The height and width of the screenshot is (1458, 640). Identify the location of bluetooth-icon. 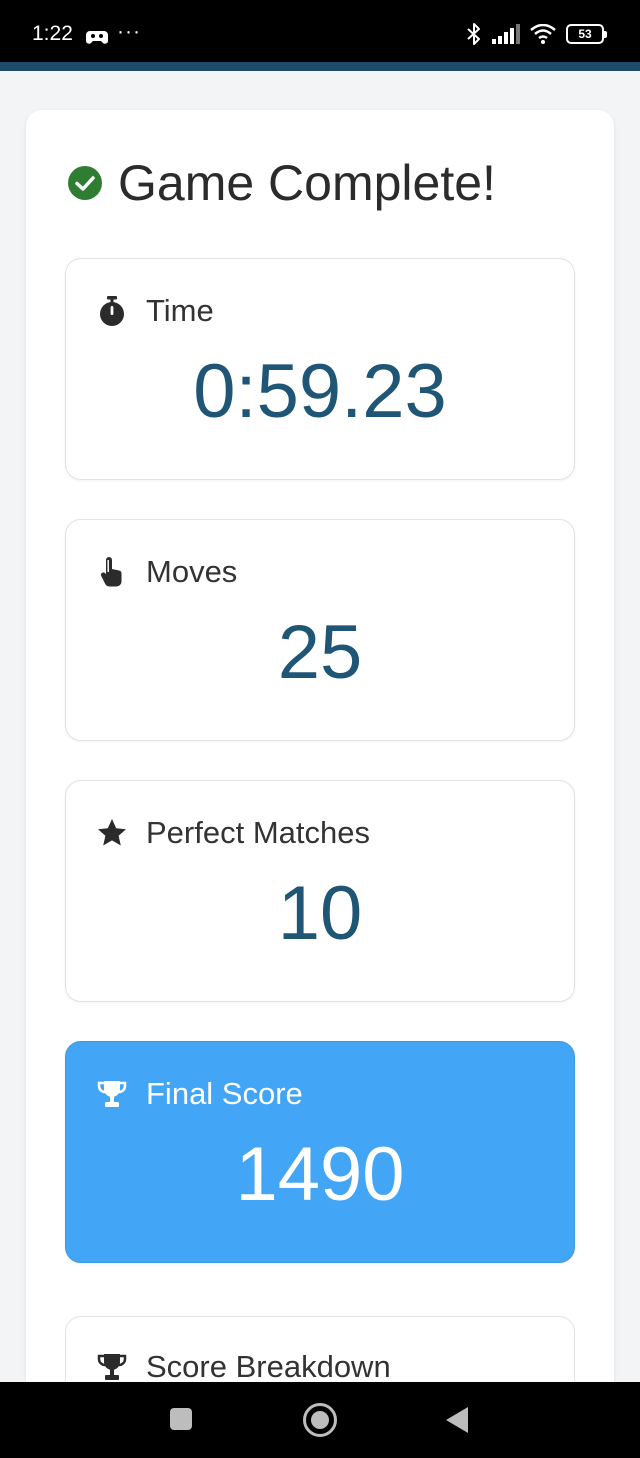
(473, 34).